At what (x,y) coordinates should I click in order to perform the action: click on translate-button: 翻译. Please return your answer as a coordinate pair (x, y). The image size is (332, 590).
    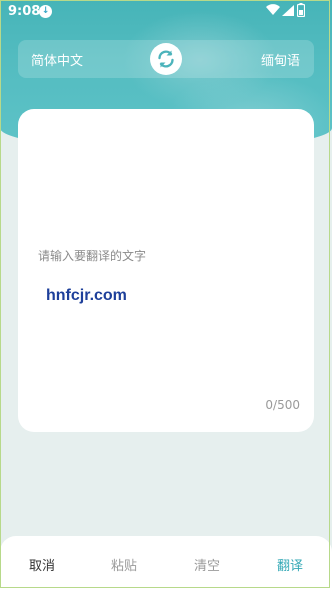
    Looking at the image, I should click on (290, 564).